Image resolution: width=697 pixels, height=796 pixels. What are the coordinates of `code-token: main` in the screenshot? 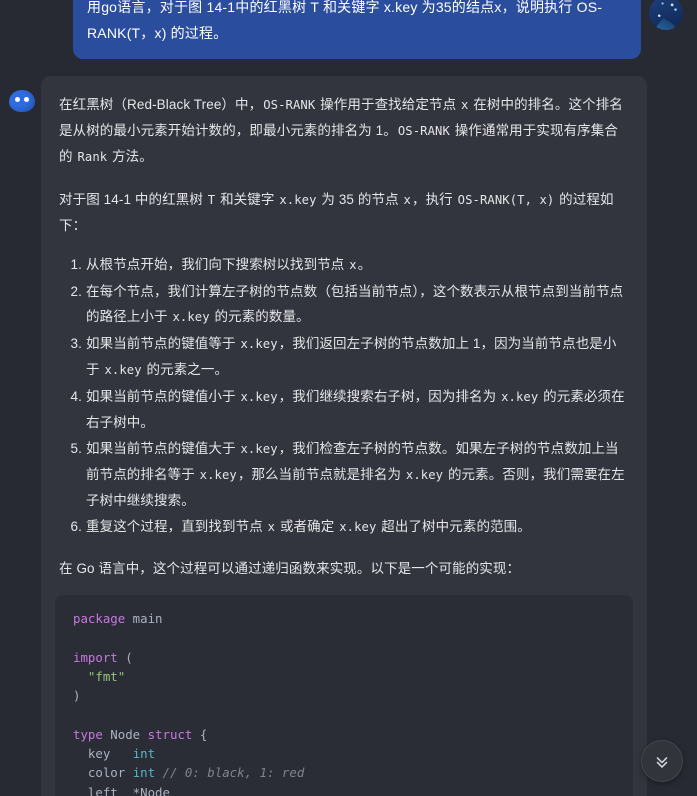 It's located at (144, 618).